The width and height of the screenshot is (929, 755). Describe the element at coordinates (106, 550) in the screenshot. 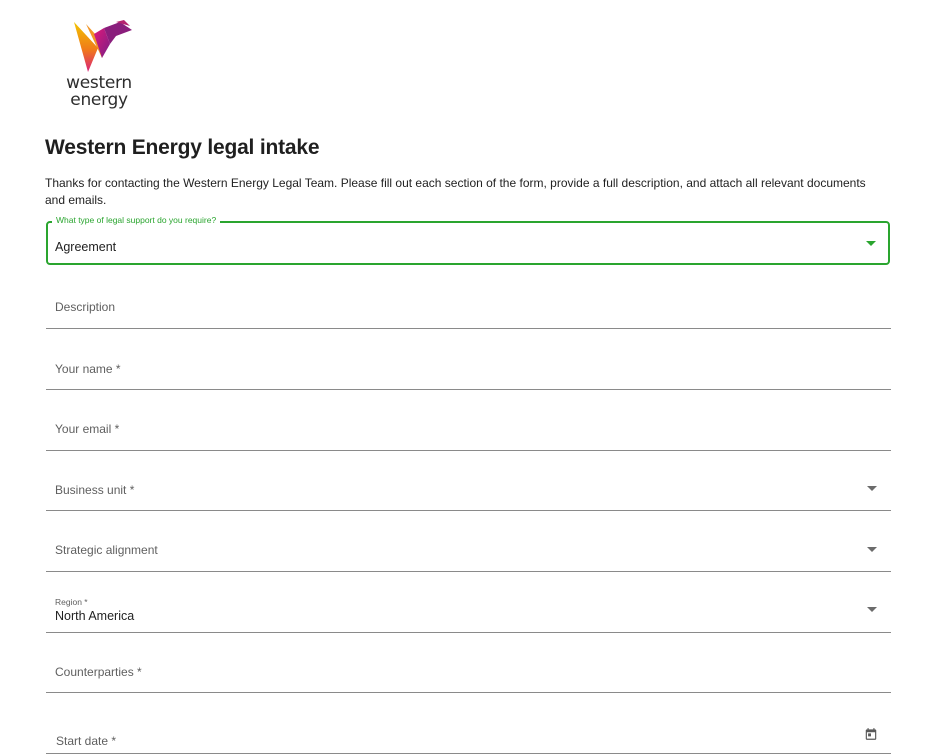

I see `strategic-alignment-label: Strategic alignment` at that location.